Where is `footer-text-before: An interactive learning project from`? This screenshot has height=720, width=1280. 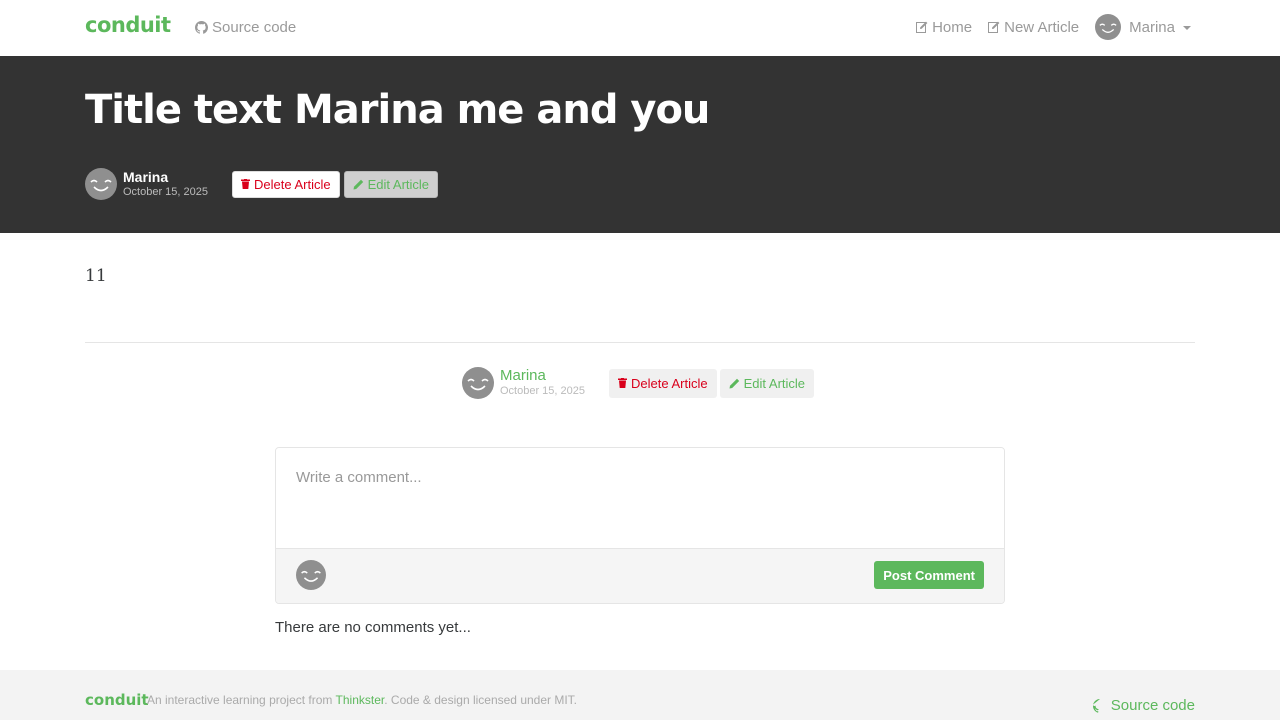
footer-text-before: An interactive learning project from is located at coordinates (241, 700).